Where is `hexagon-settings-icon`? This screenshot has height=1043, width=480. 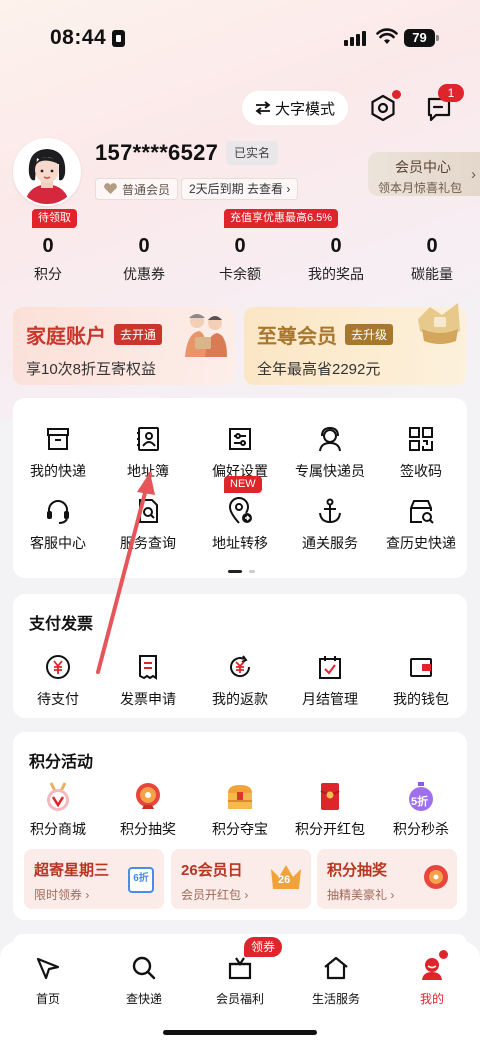
hexagon-settings-icon is located at coordinates (383, 108).